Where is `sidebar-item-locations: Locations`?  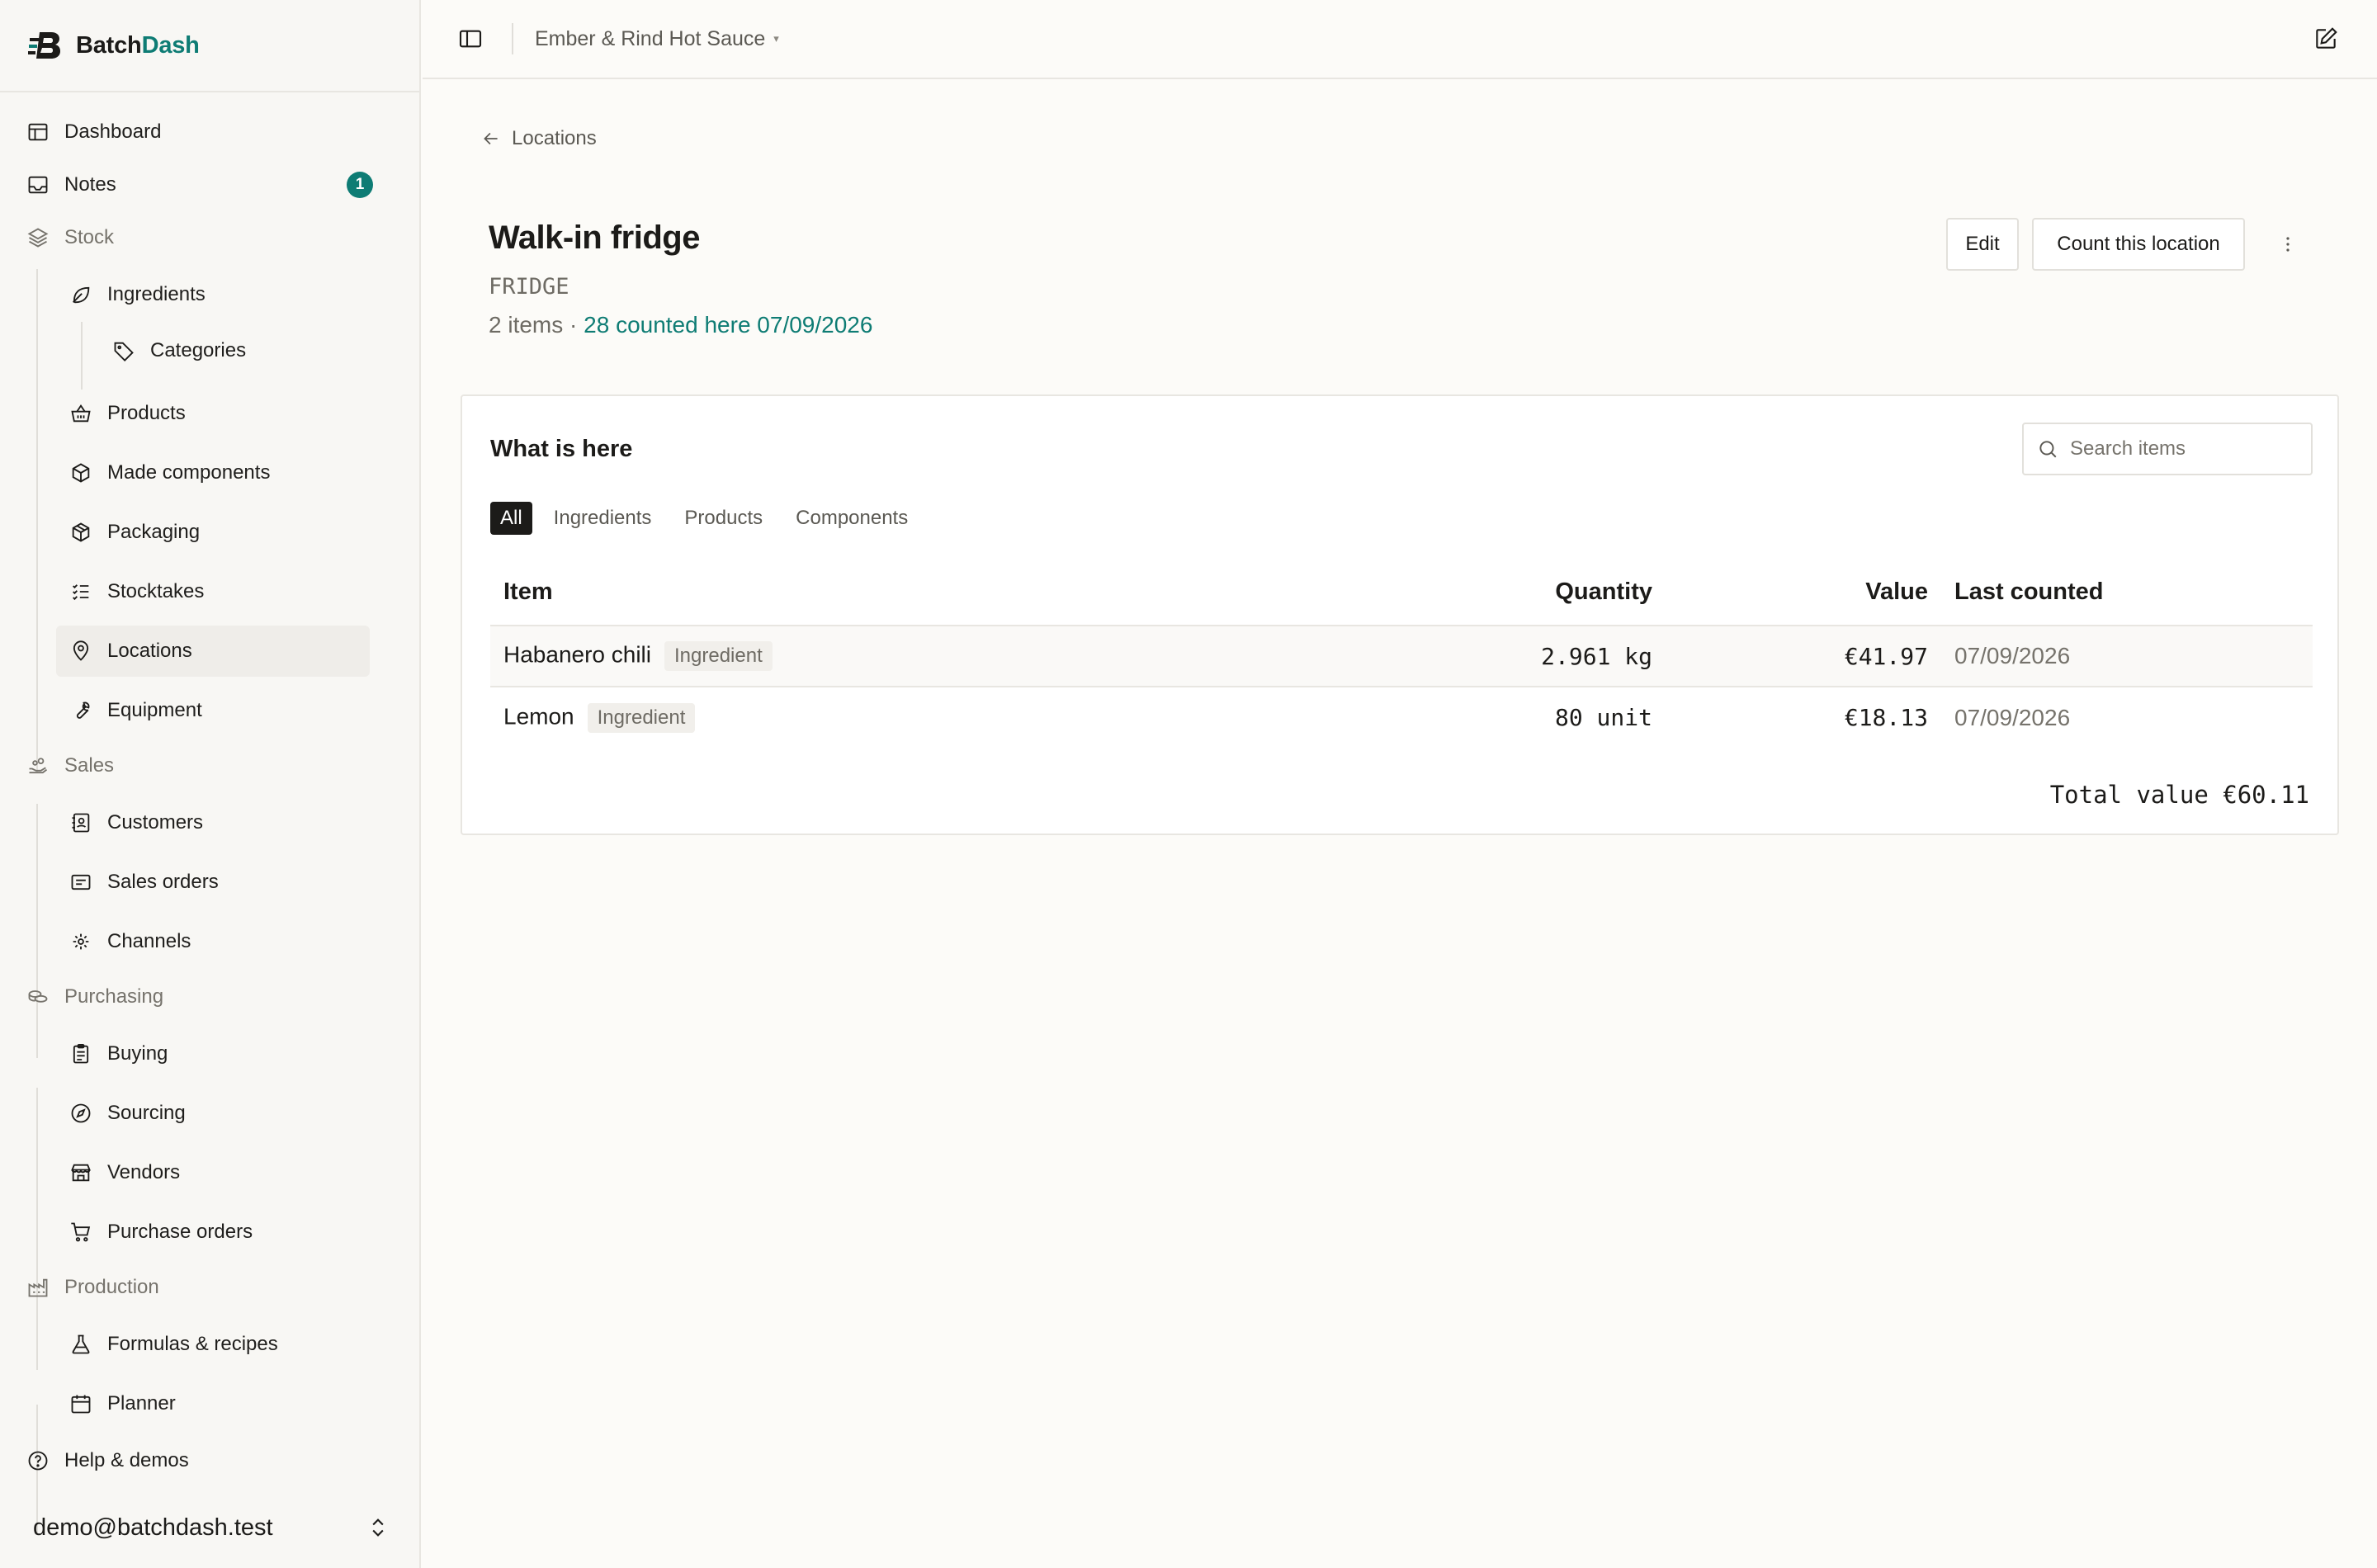 sidebar-item-locations: Locations is located at coordinates (213, 651).